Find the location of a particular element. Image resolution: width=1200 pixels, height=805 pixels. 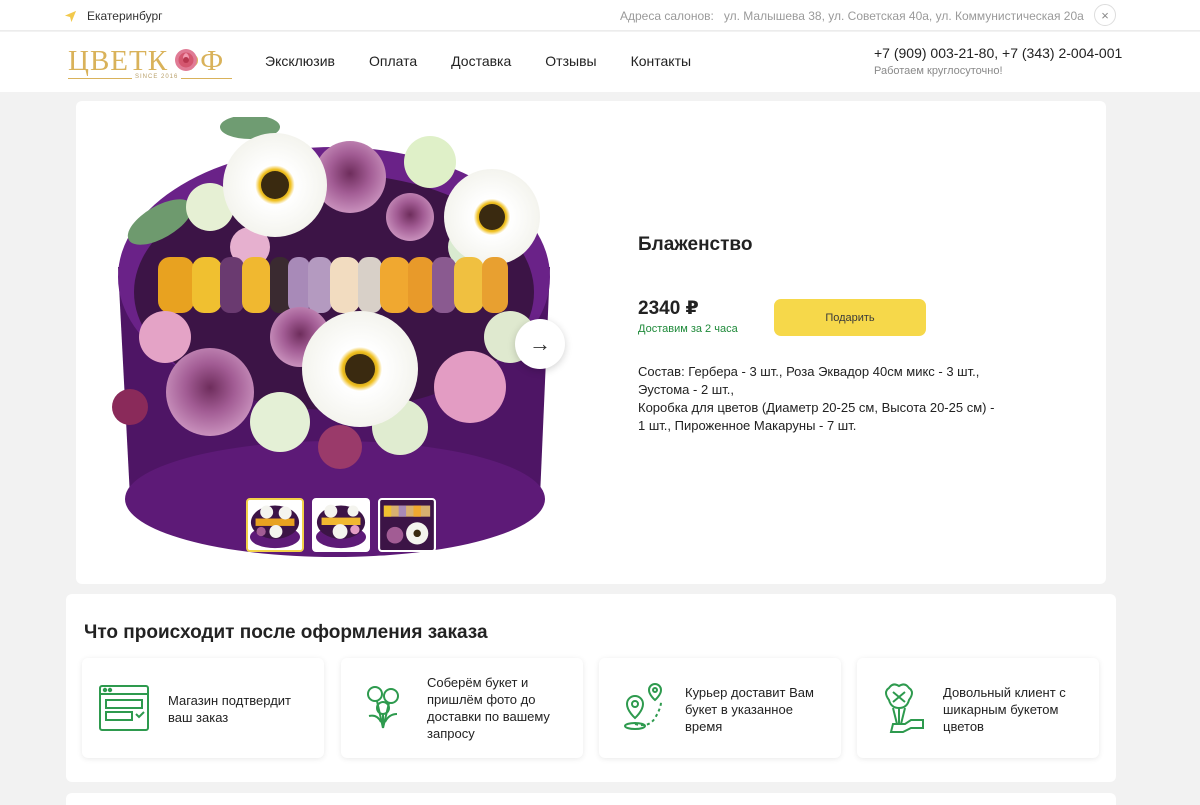

step-text-line: пришлём фото до is located at coordinates (481, 699).